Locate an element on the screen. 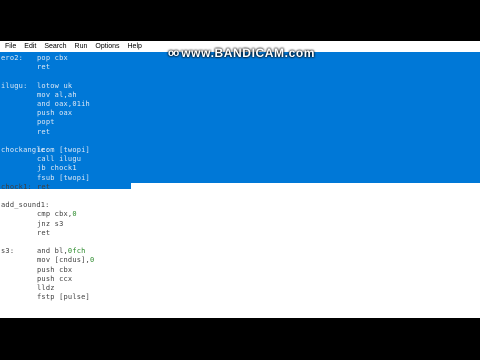 The height and width of the screenshot is (360, 480). code-label: chock1: is located at coordinates (16, 186).